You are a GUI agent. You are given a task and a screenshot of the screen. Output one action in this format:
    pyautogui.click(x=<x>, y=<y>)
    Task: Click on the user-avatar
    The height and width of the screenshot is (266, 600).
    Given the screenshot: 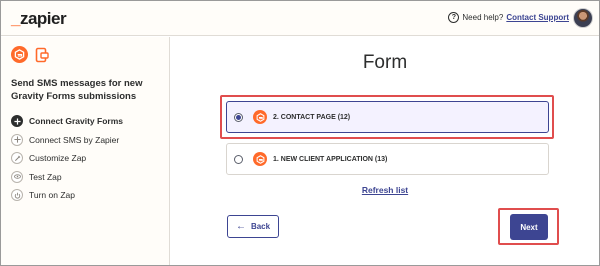 What is the action you would take?
    pyautogui.click(x=583, y=18)
    